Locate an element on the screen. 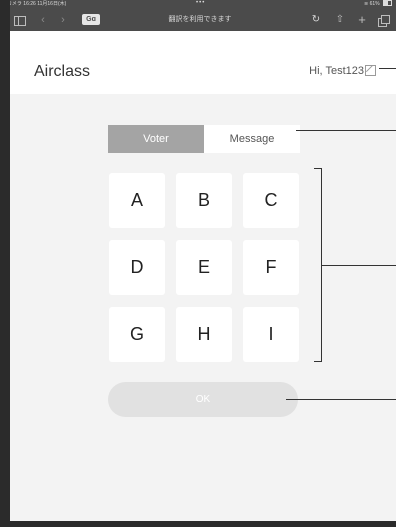 The width and height of the screenshot is (396, 527). status-left-text: ◂ カメラ 16:26 11月16日(木) is located at coordinates (35, 4).